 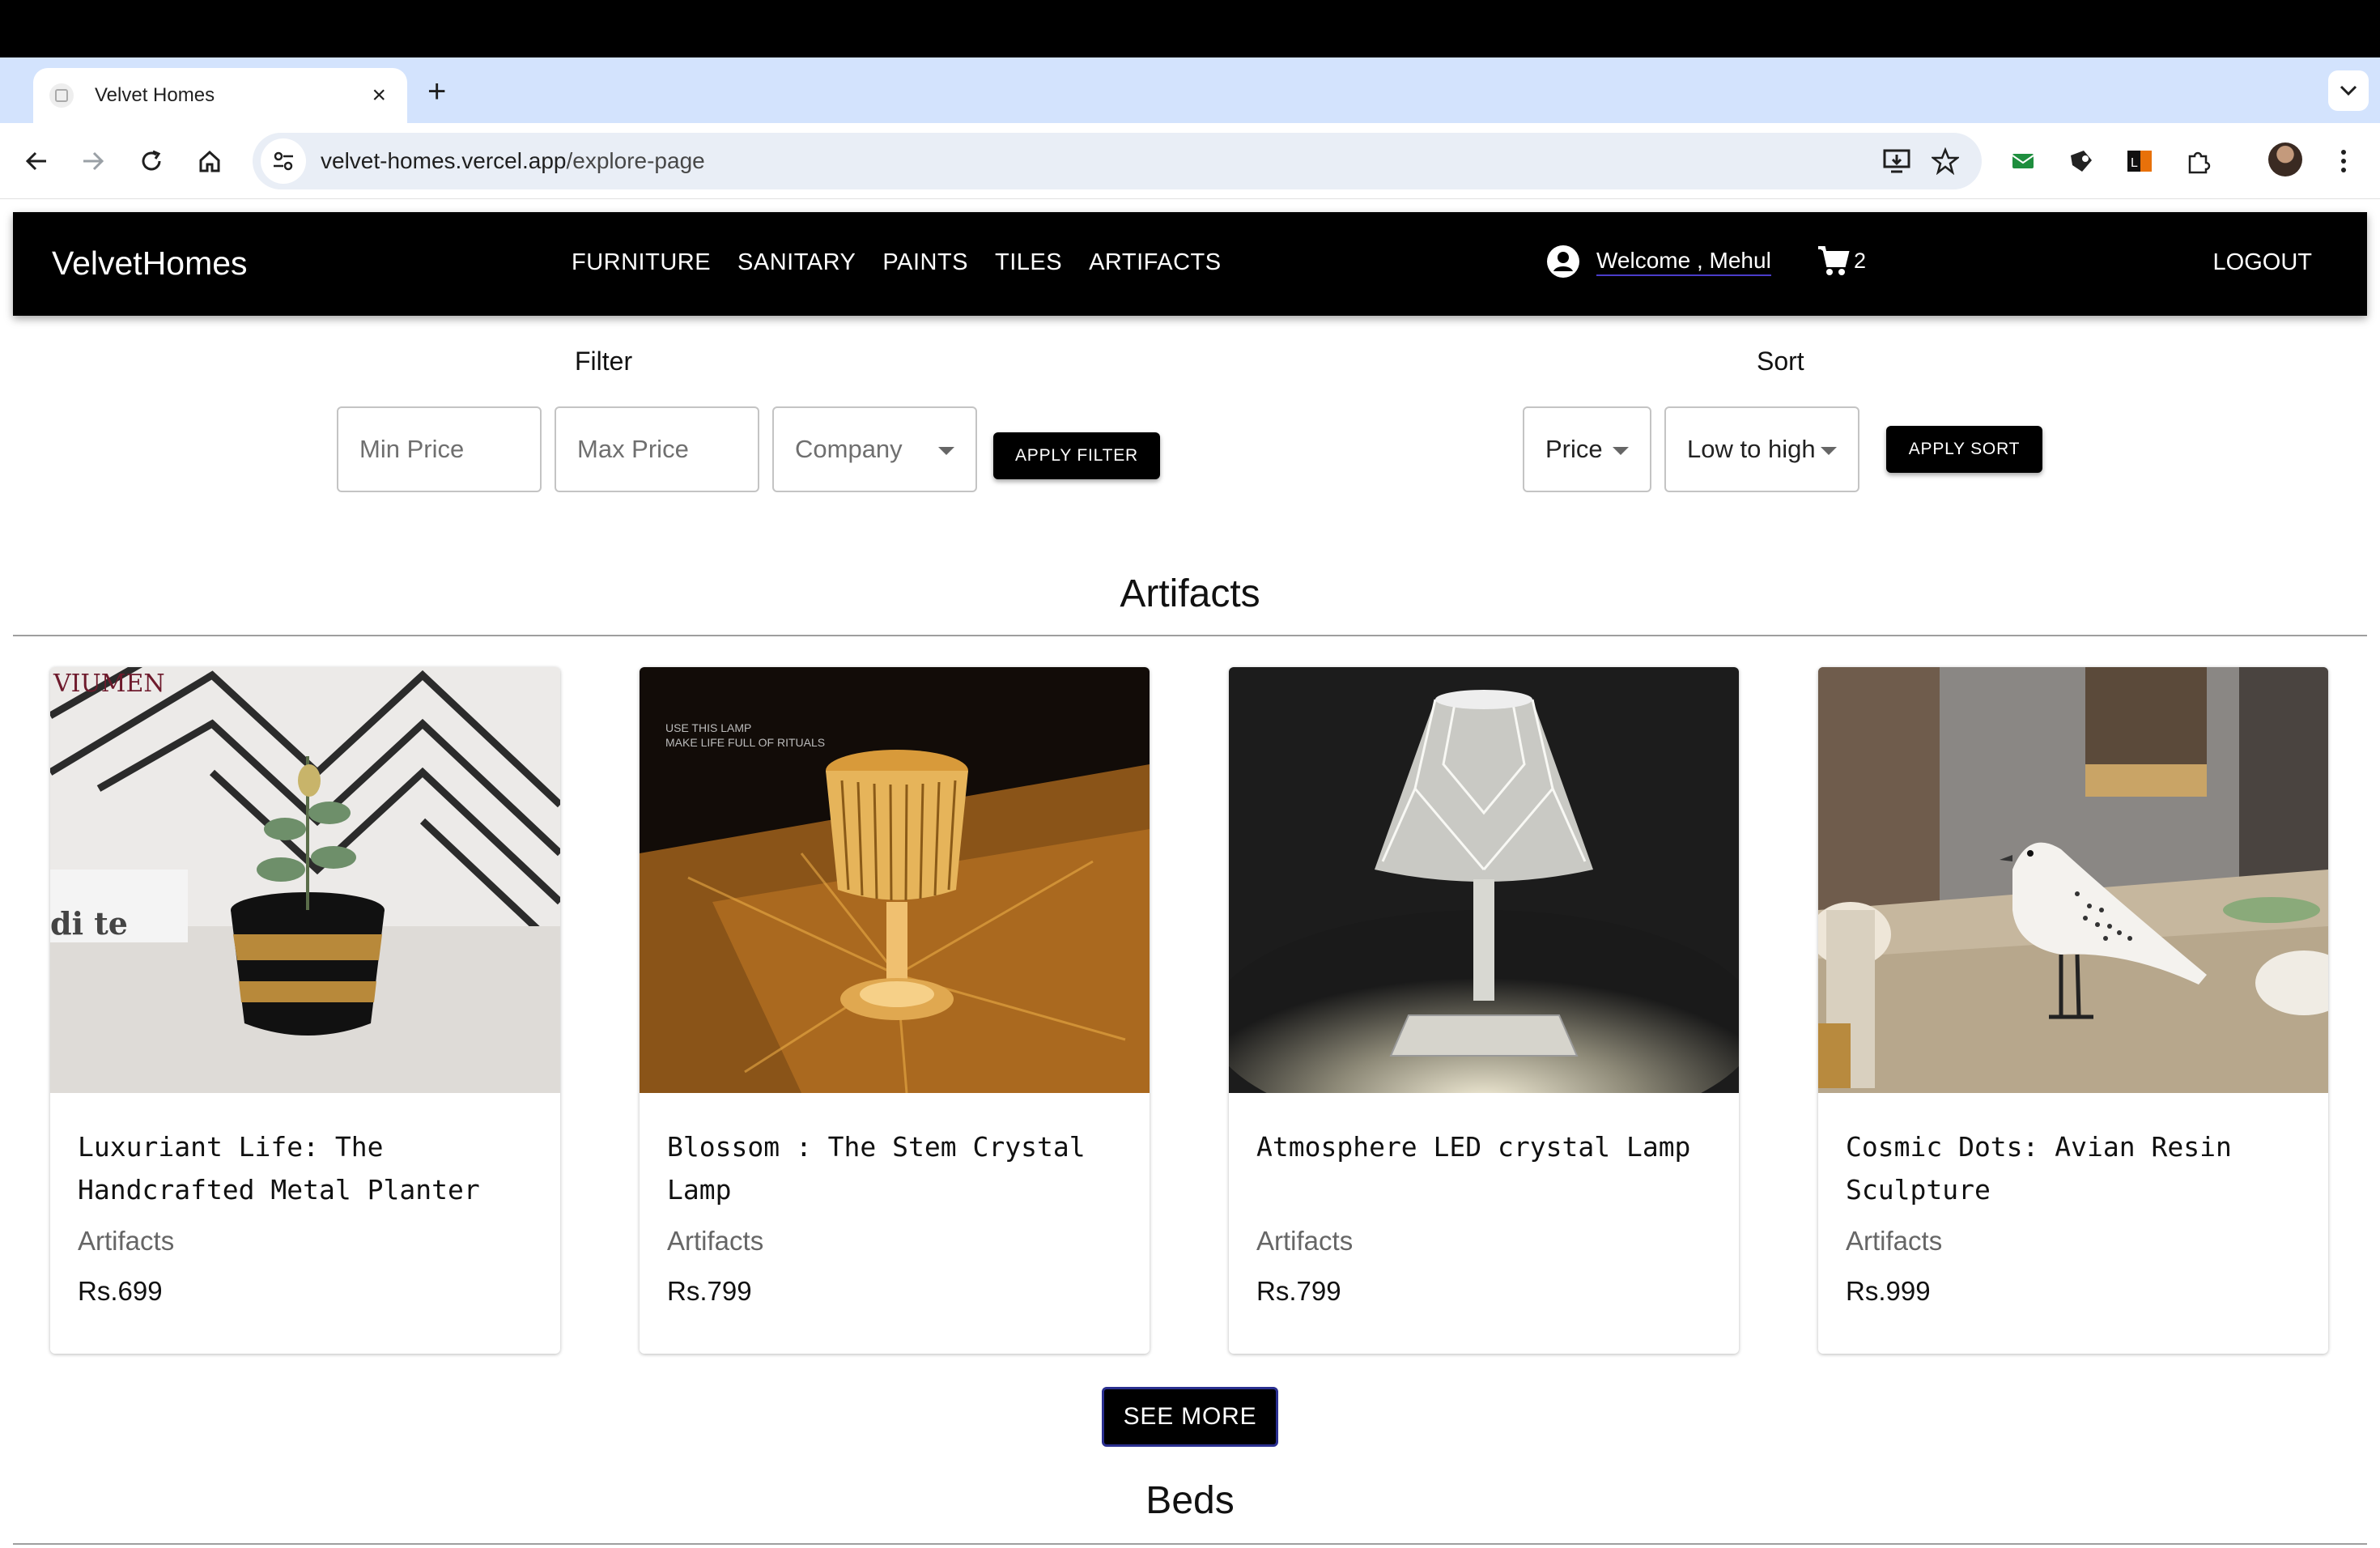 I want to click on brand-logo: VelvetHomes, so click(x=150, y=264).